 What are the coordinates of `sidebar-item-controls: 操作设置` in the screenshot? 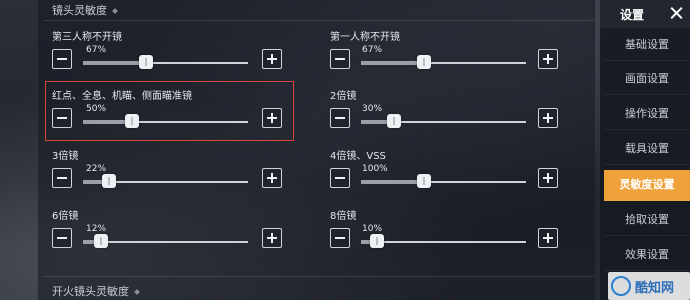 It's located at (647, 114).